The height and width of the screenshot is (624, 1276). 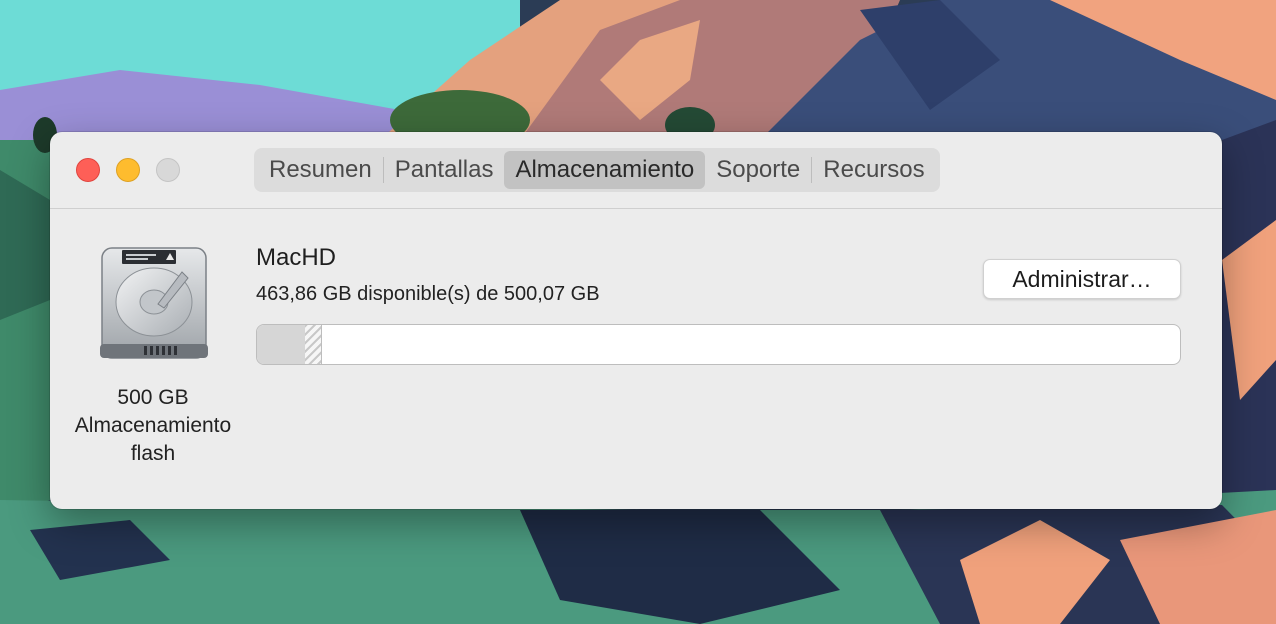 What do you see at coordinates (605, 170) in the screenshot?
I see `tab-almacenamiento: Almacenamiento` at bounding box center [605, 170].